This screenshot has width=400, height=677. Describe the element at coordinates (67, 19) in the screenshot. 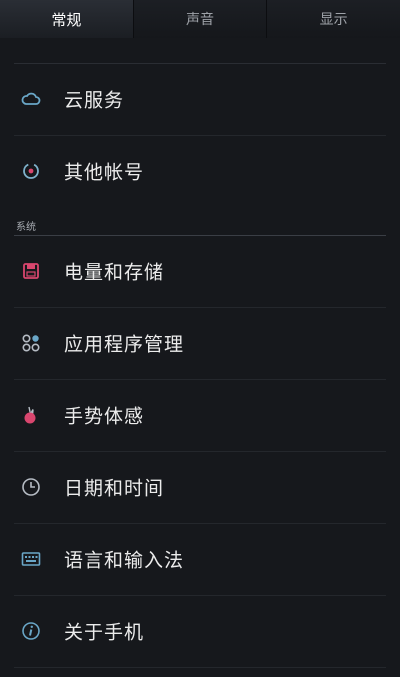

I see `tab-general: 常规` at that location.